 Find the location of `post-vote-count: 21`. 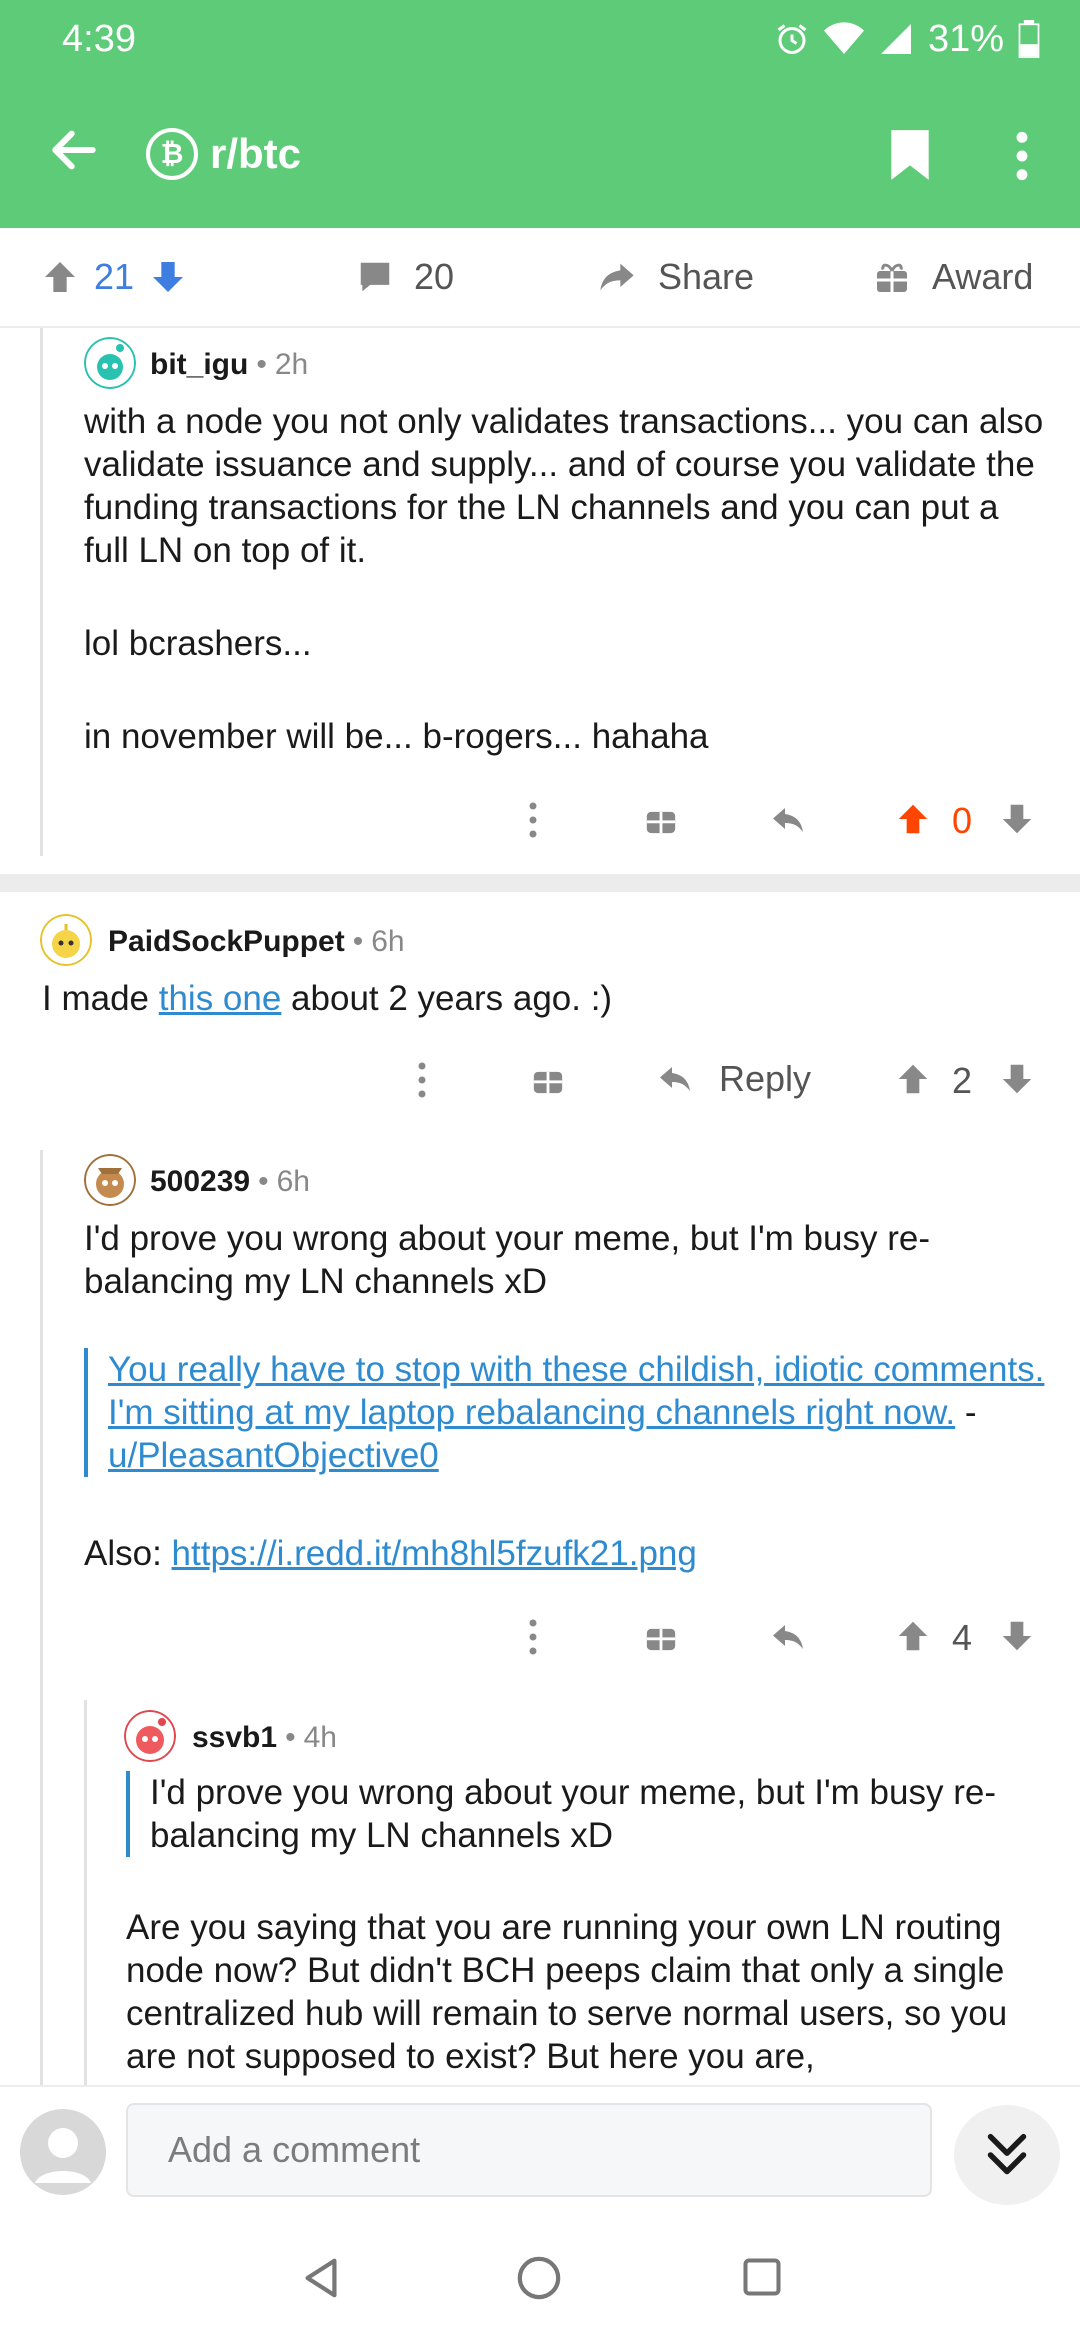

post-vote-count: 21 is located at coordinates (114, 276).